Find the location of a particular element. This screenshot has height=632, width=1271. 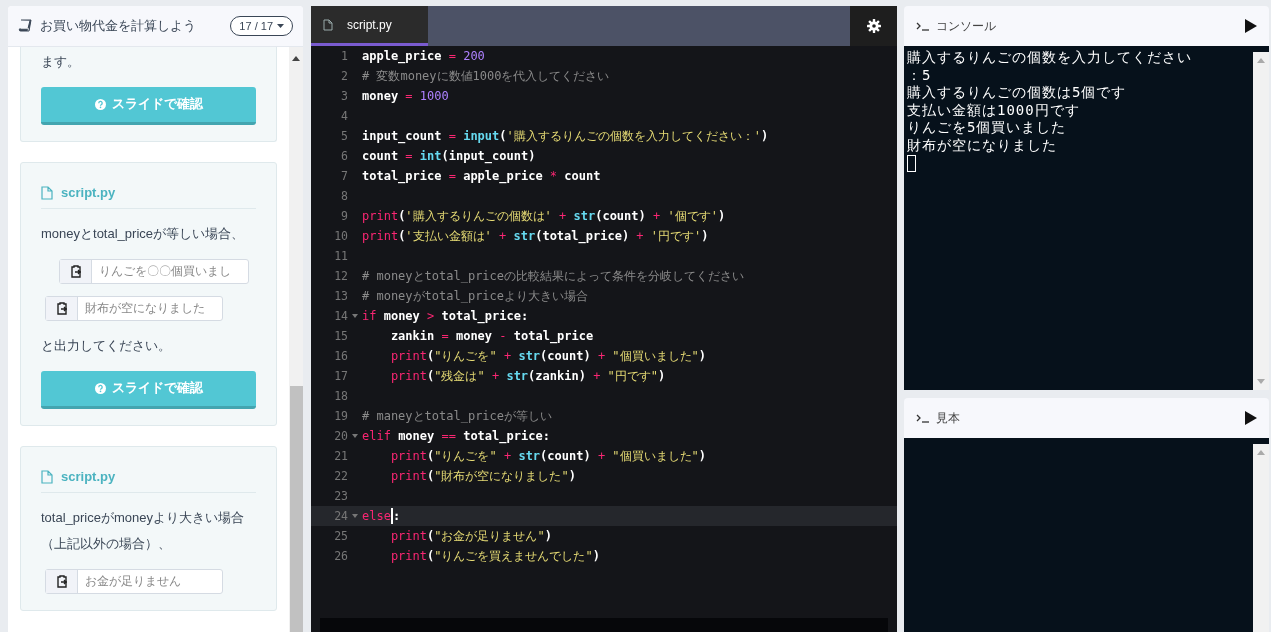

line-number: 11 is located at coordinates (341, 256).